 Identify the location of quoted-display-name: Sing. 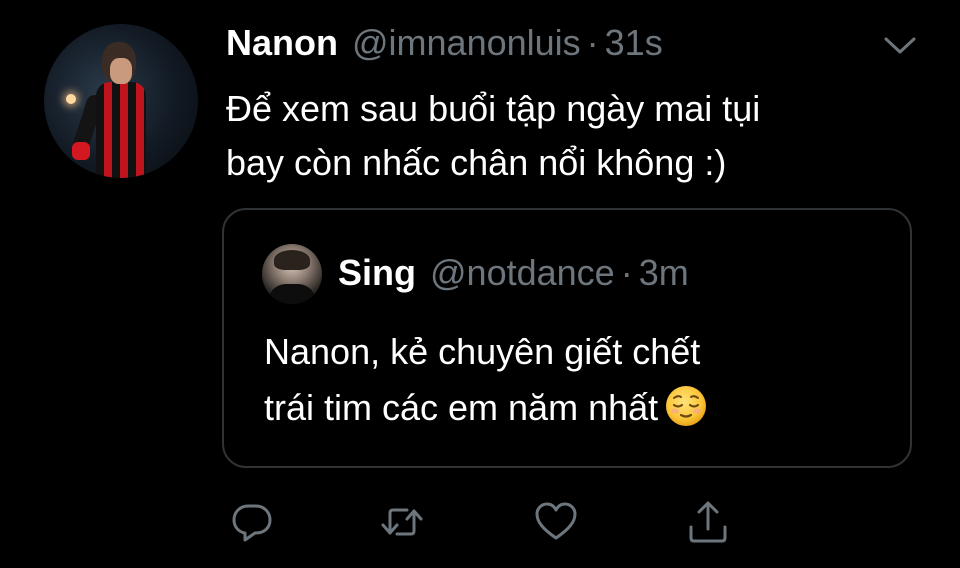
(377, 272).